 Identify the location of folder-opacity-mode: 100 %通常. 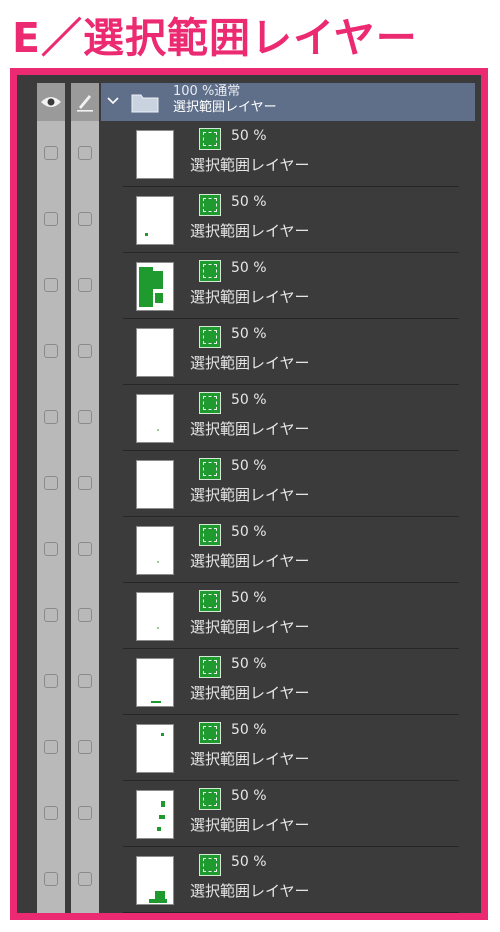
(207, 91).